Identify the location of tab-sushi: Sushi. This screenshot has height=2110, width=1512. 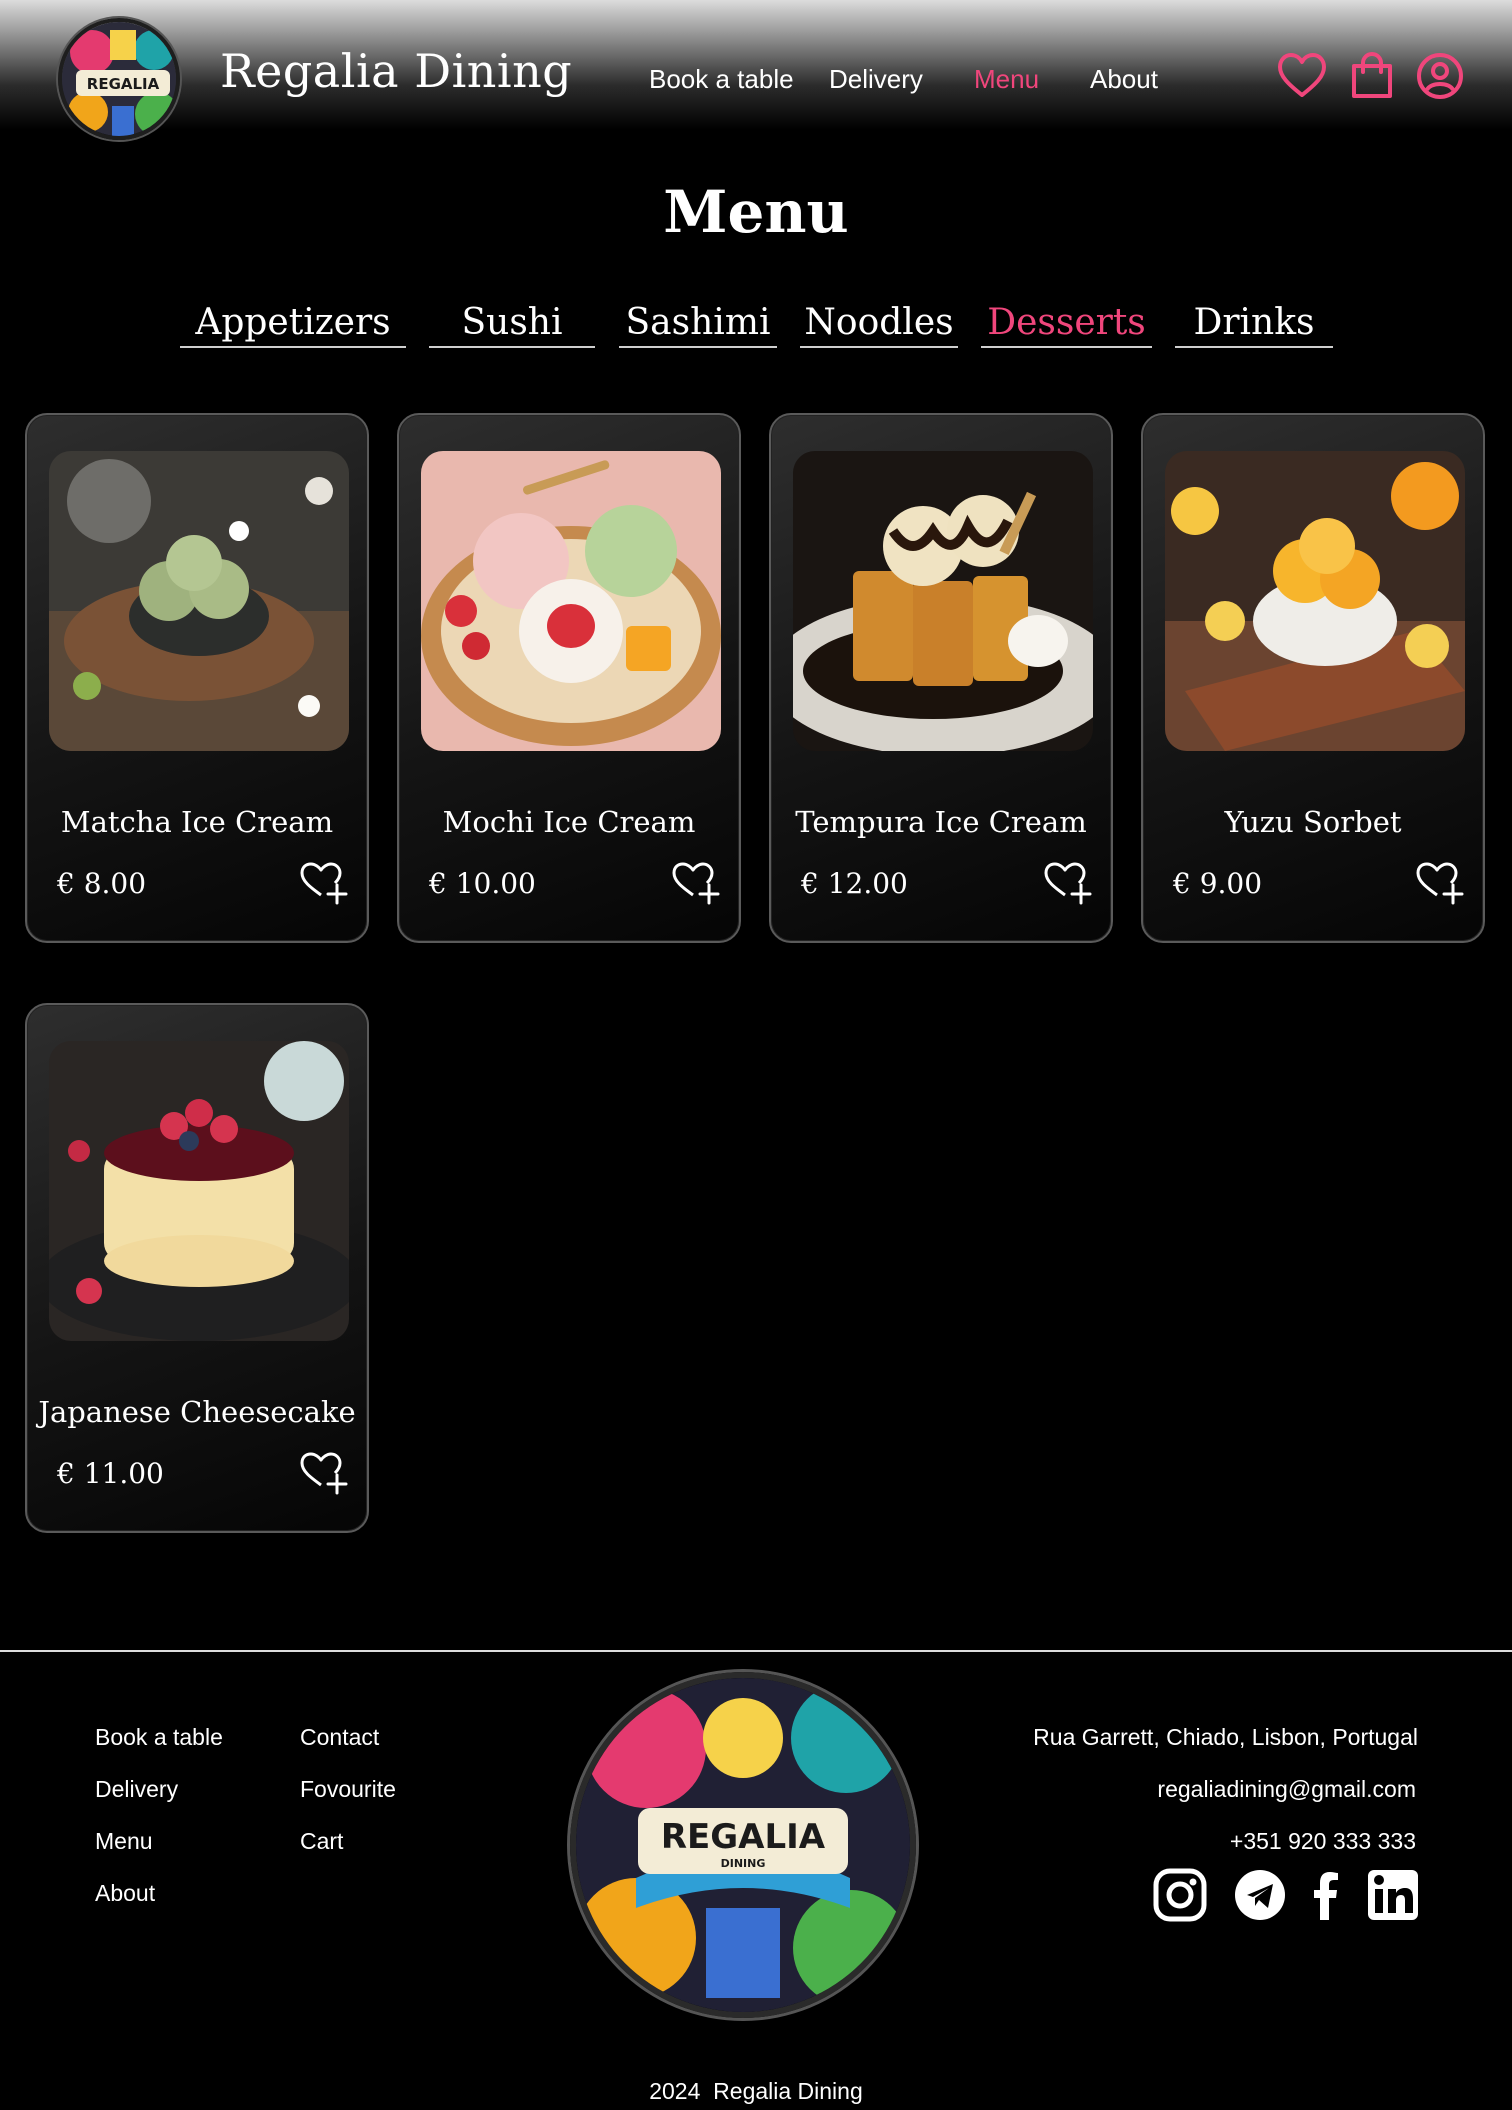
(512, 323).